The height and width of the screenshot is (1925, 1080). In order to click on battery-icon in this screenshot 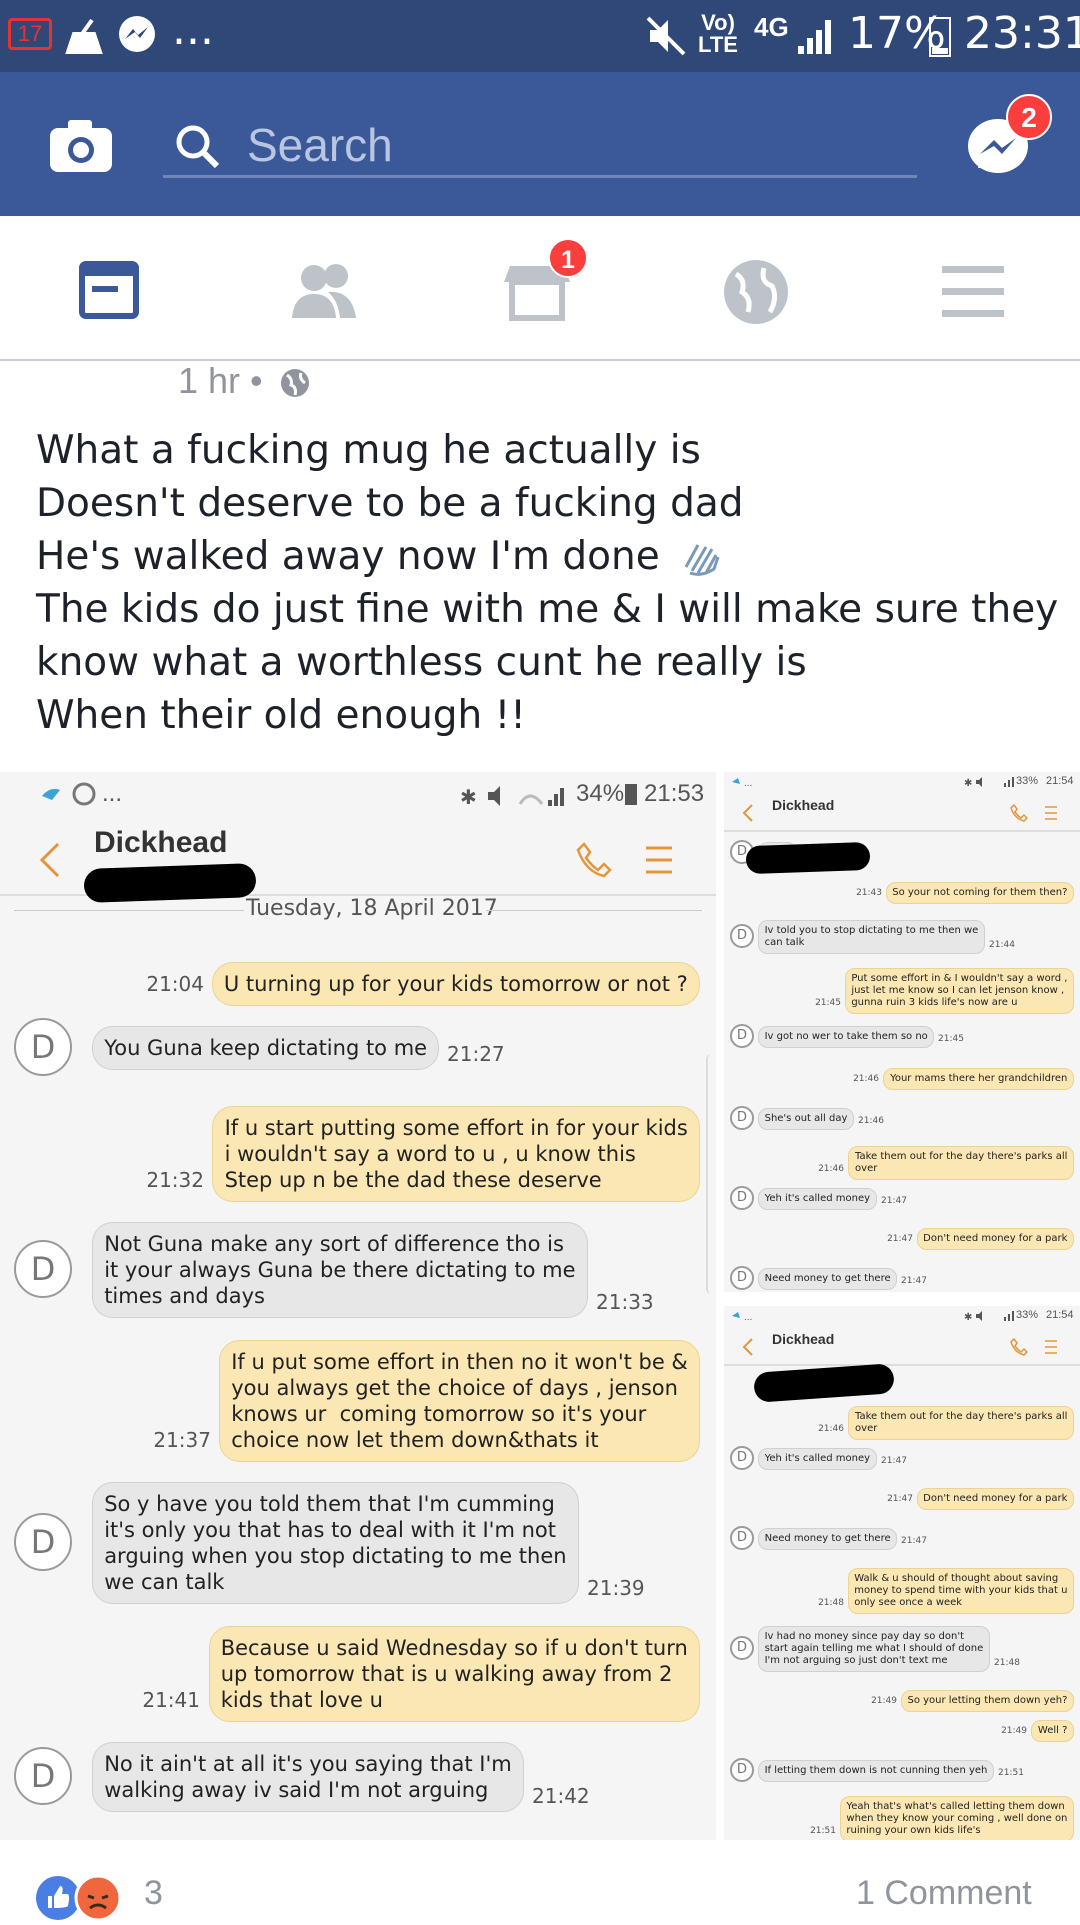, I will do `click(940, 37)`.